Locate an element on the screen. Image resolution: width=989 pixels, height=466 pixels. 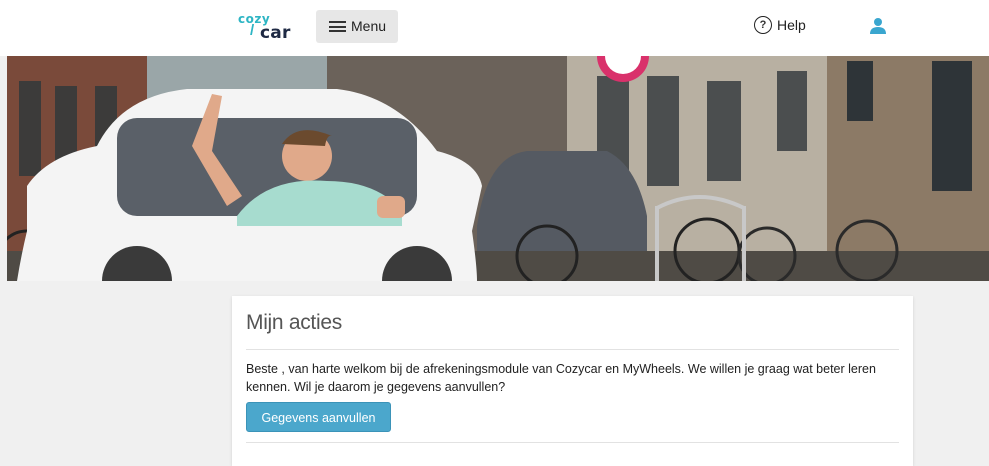
menu-label: Menu is located at coordinates (369, 26).